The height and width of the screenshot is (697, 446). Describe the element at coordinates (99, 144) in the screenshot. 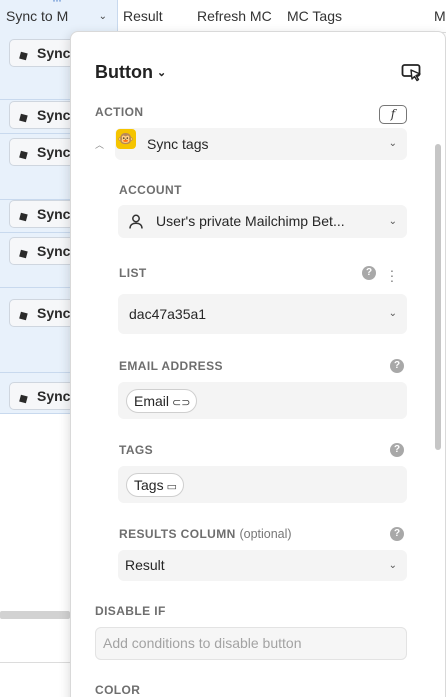

I see `chevron-up-icon: ︿` at that location.